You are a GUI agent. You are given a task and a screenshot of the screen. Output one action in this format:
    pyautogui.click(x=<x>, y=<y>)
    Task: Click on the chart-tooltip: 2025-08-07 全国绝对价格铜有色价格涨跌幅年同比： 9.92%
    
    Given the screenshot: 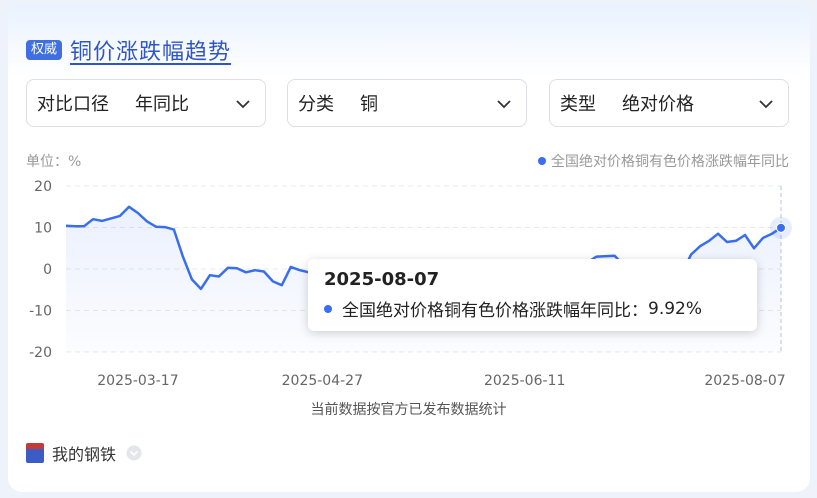 What is the action you would take?
    pyautogui.click(x=532, y=295)
    